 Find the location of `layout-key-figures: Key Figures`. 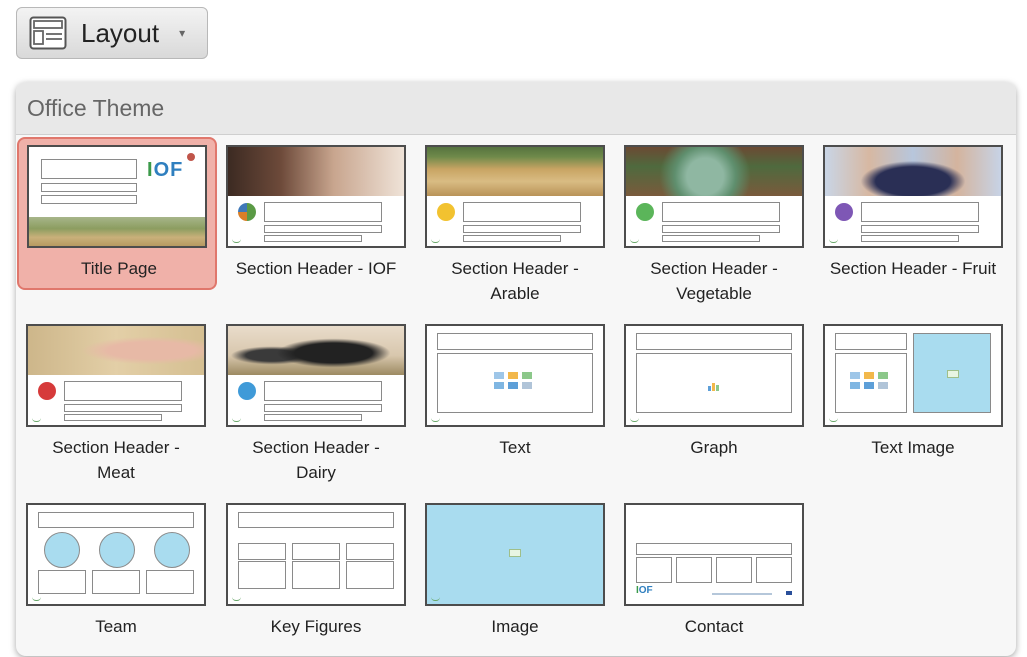

layout-key-figures: Key Figures is located at coordinates (316, 575).